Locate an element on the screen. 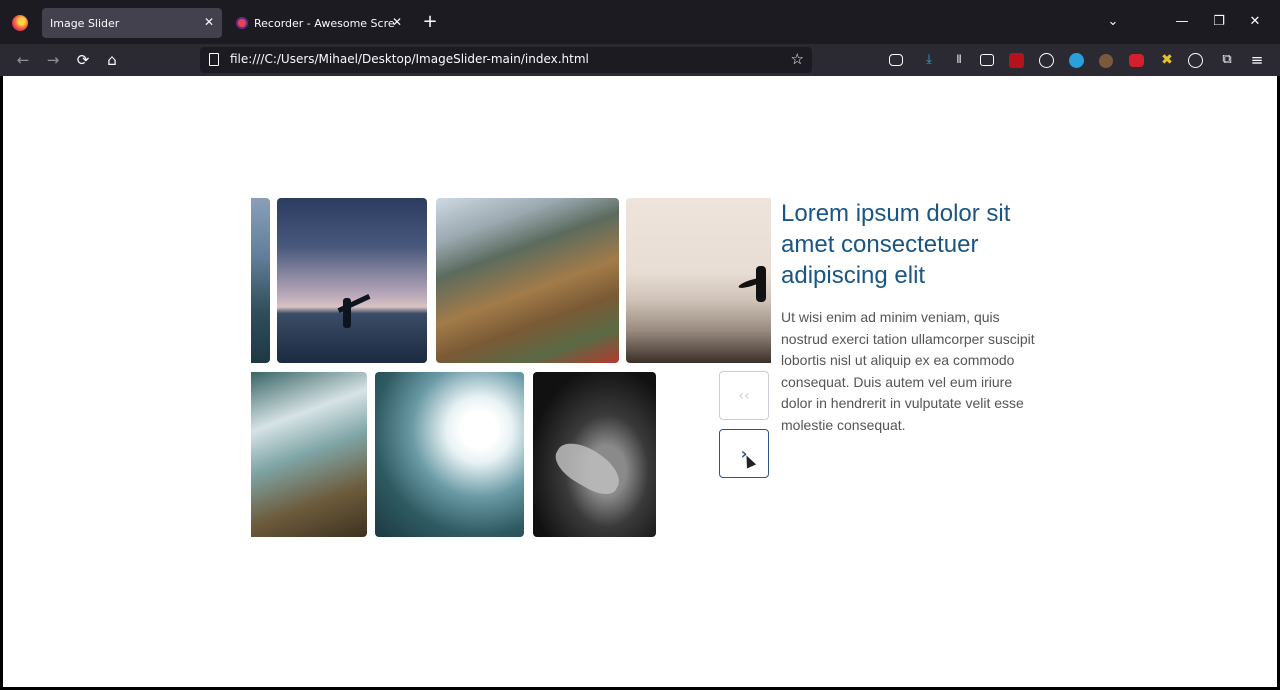 The width and height of the screenshot is (1280, 690). window-close-button: ✕ is located at coordinates (1255, 22).